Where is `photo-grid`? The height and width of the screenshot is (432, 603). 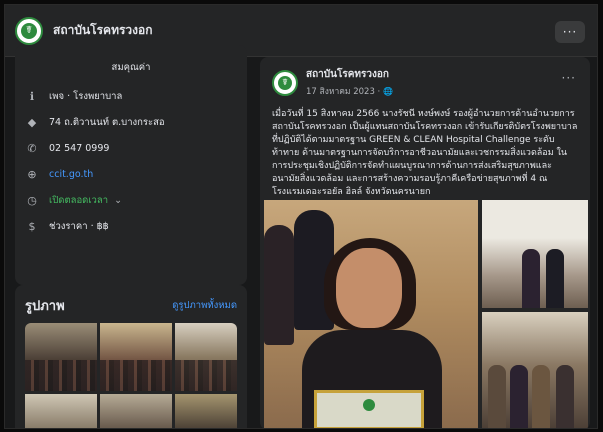 photo-grid is located at coordinates (131, 375).